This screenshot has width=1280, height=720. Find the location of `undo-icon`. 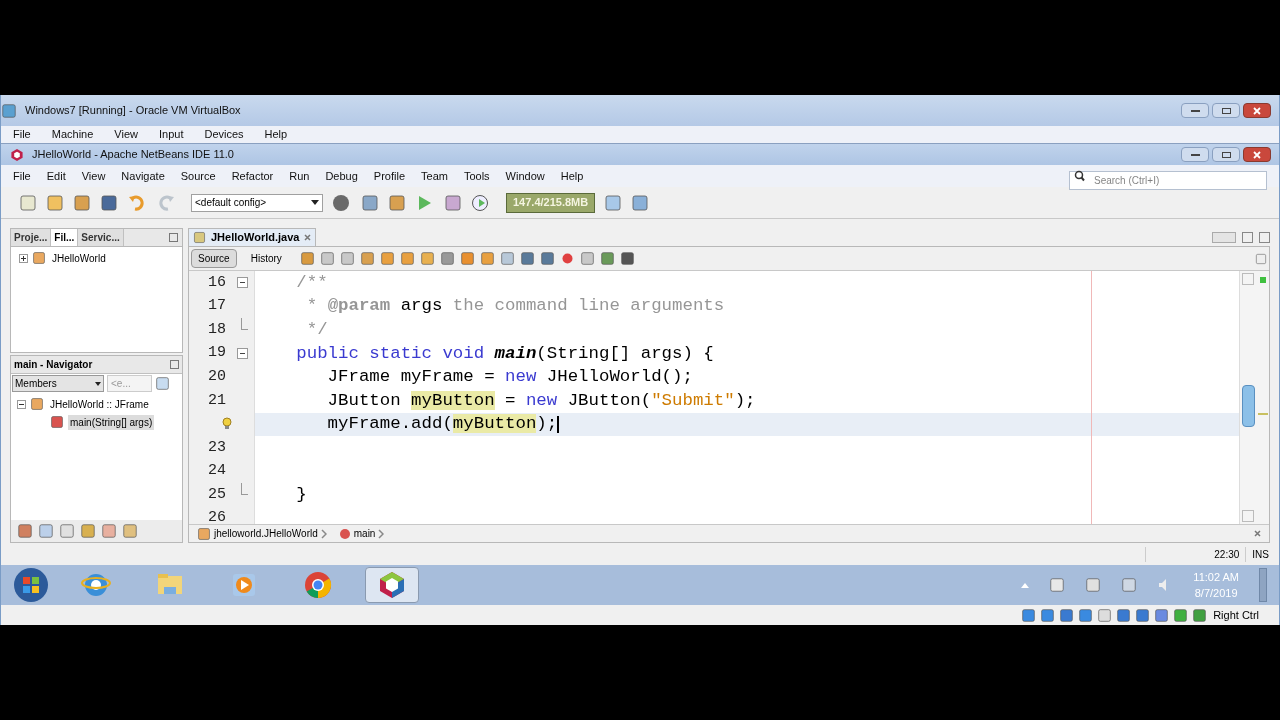

undo-icon is located at coordinates (137, 202).